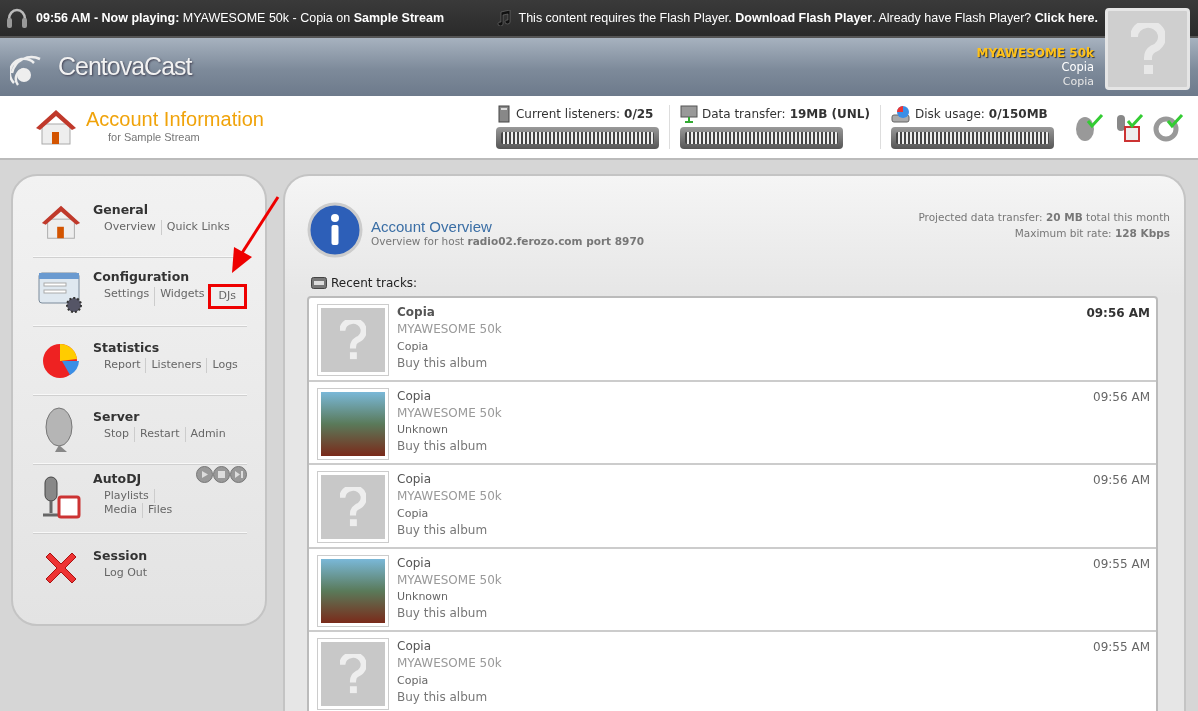  What do you see at coordinates (183, 296) in the screenshot?
I see `nav-link: Widgets` at bounding box center [183, 296].